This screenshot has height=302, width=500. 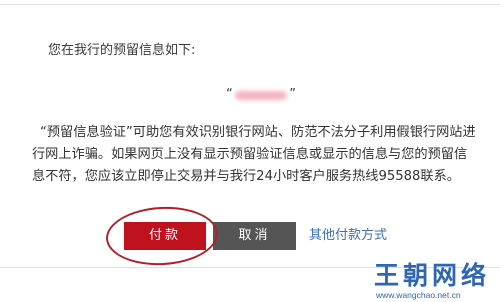 I want to click on reserved-info-value: “ ”, so click(x=261, y=95).